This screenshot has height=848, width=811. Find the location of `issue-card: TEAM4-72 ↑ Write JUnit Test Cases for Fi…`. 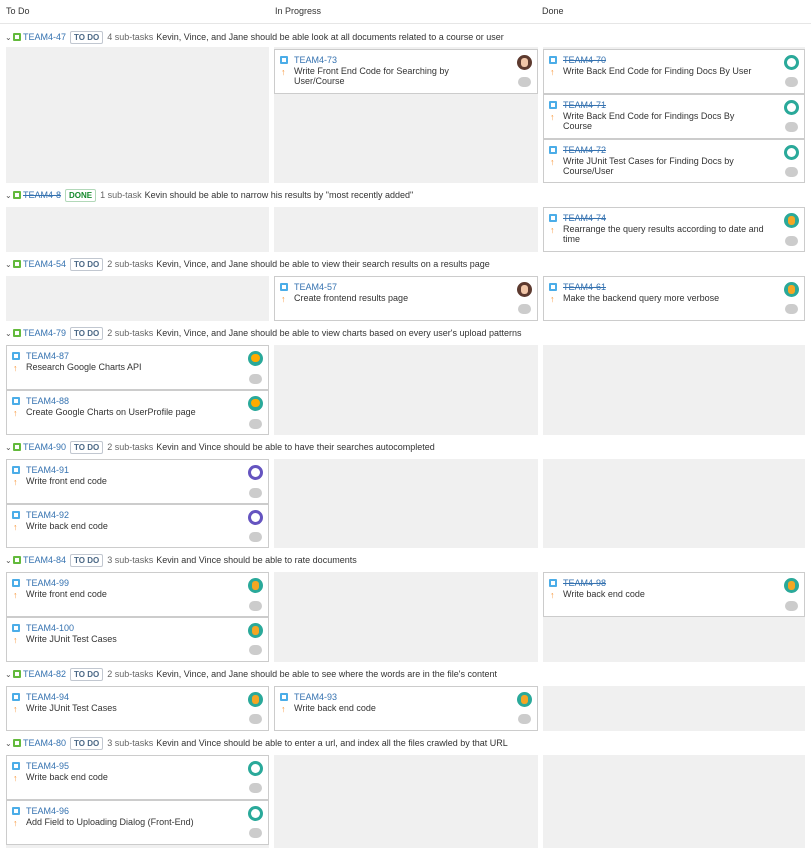

issue-card: TEAM4-72 ↑ Write JUnit Test Cases for Fi… is located at coordinates (674, 161).